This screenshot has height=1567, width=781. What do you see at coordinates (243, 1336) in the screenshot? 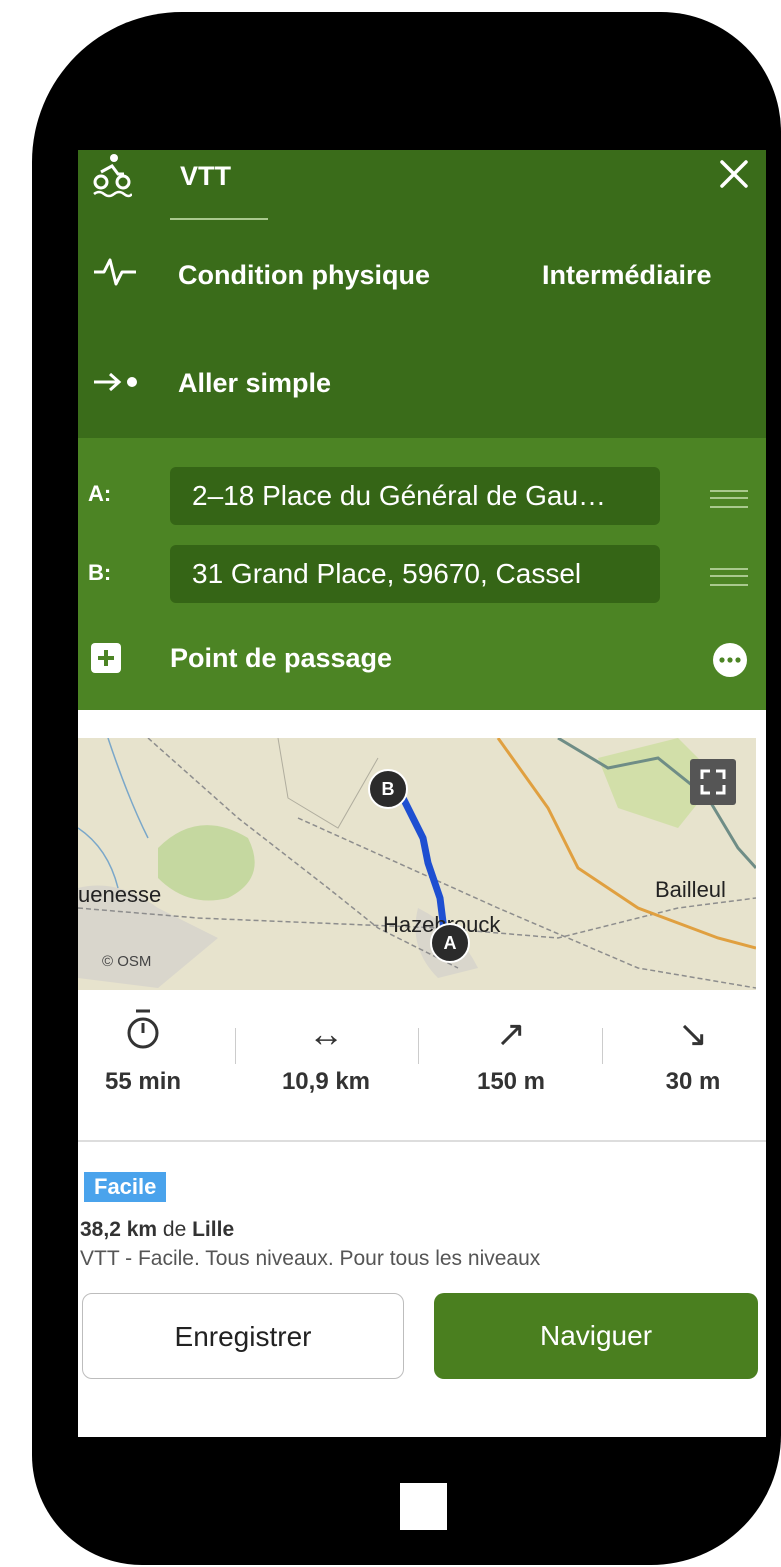
I see `save-button: Enregistrer` at bounding box center [243, 1336].